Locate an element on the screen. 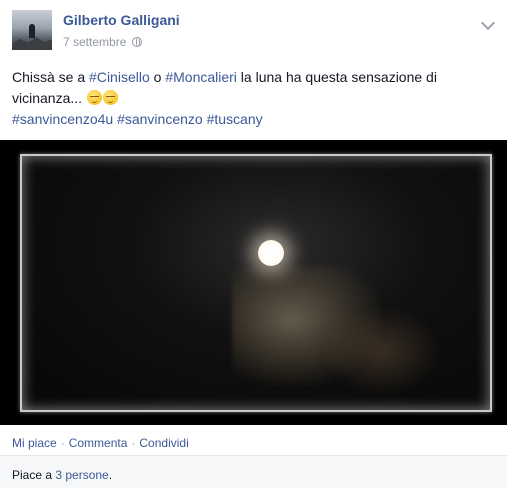 The image size is (507, 488). hashtag-link: #Cinisello is located at coordinates (119, 77).